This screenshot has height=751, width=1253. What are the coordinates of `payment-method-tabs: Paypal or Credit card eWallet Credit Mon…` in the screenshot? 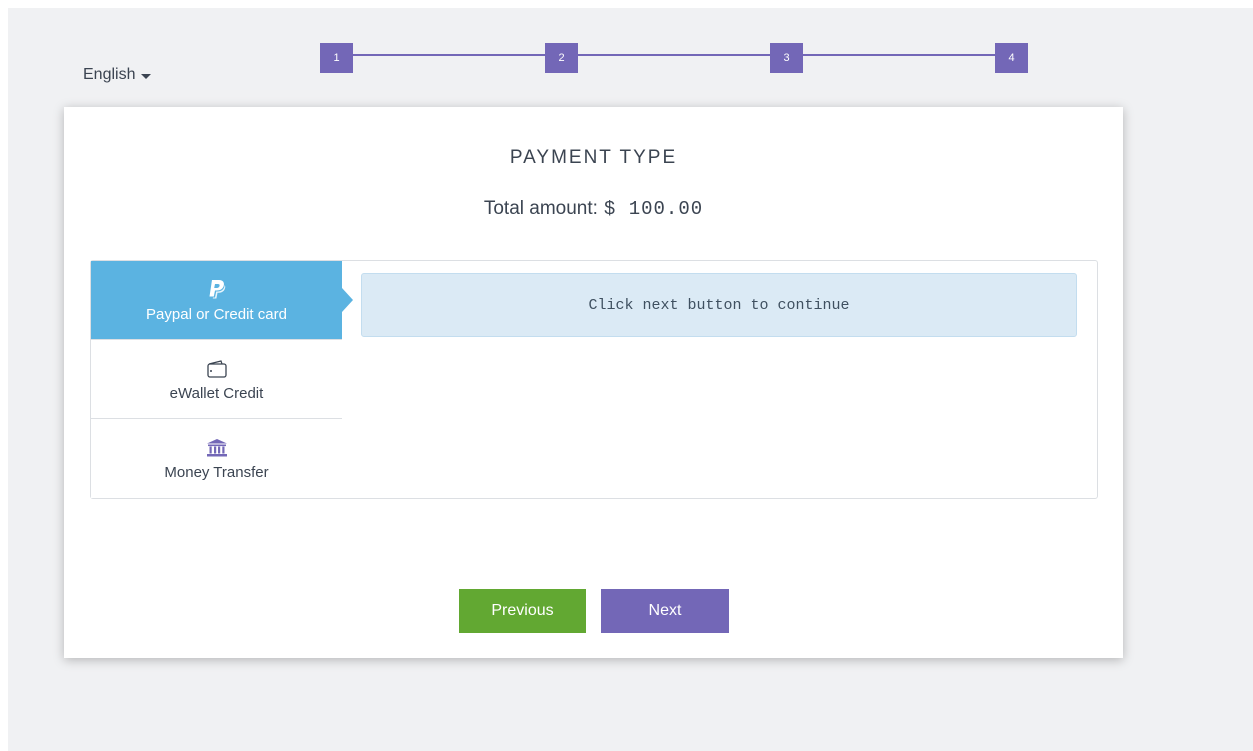 It's located at (222, 379).